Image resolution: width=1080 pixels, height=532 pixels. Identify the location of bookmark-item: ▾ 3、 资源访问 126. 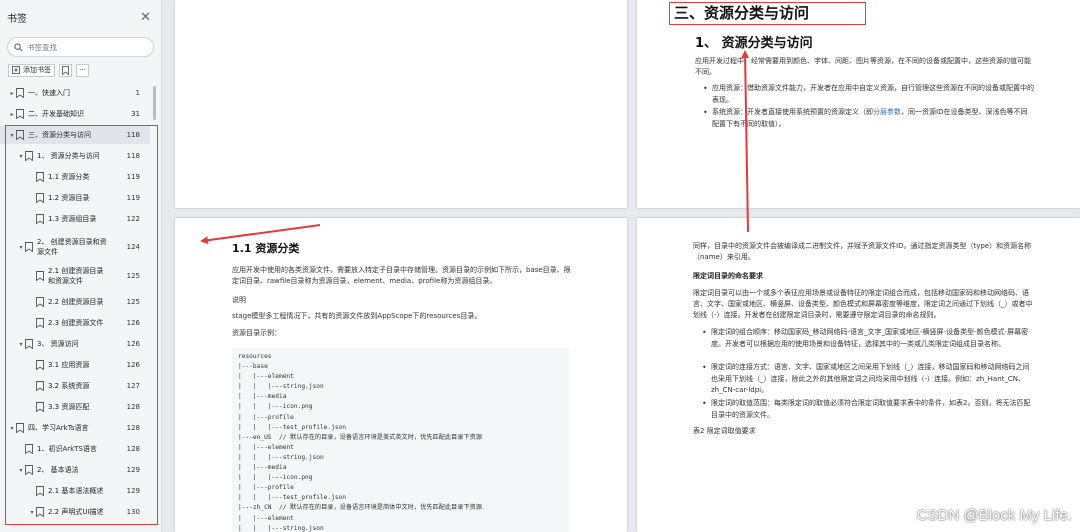
(75, 344).